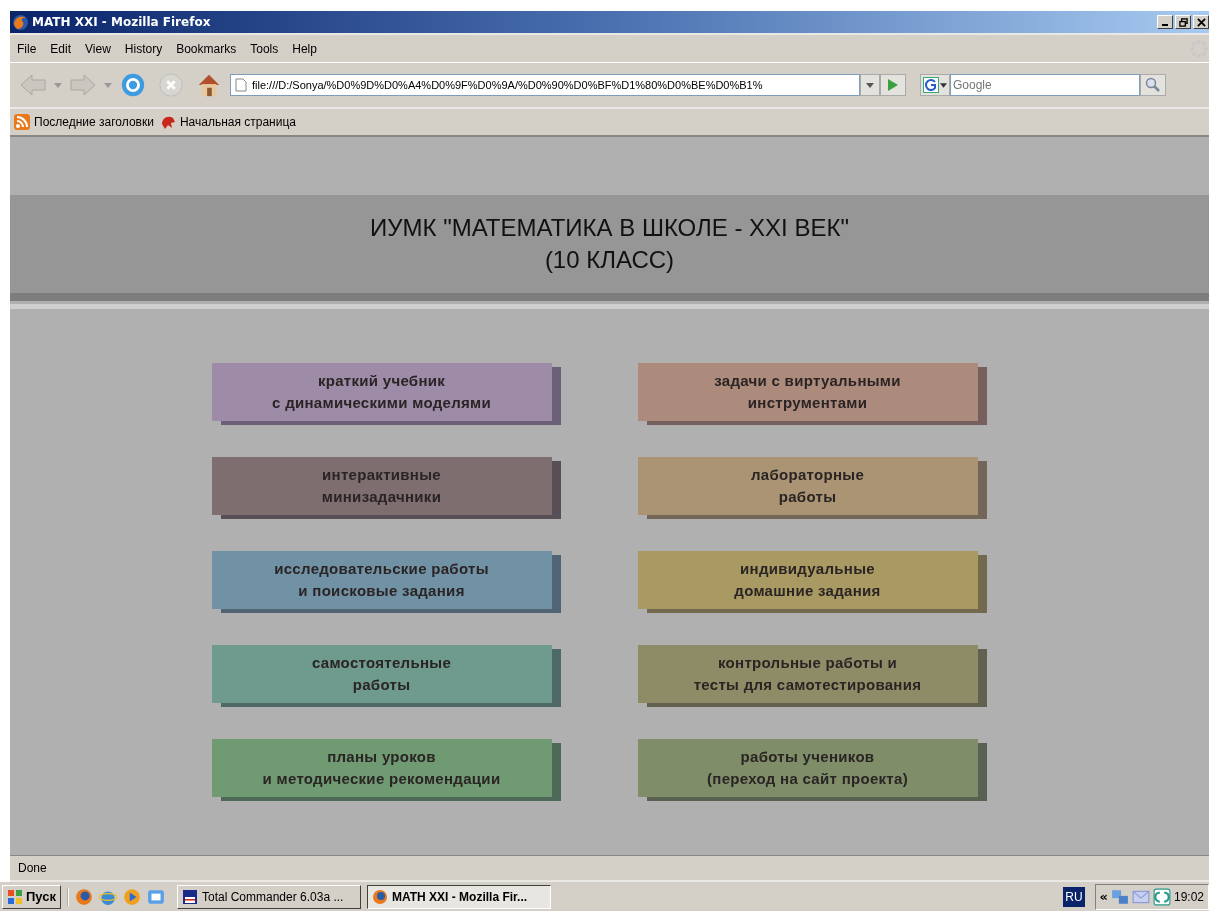  Describe the element at coordinates (27, 48) in the screenshot. I see `menu-item: File` at that location.